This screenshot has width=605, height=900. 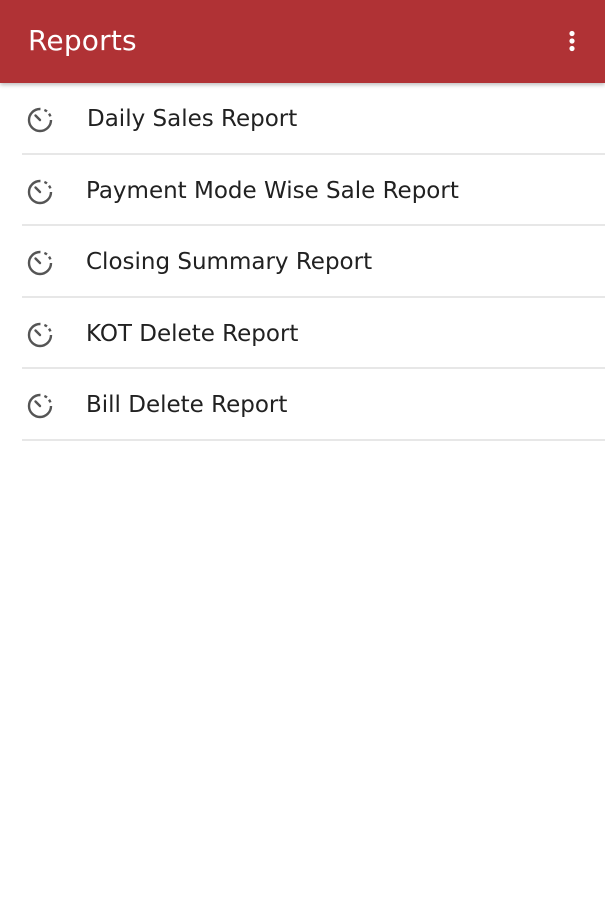 I want to click on report-item-label: KOT Delete Report, so click(x=192, y=333).